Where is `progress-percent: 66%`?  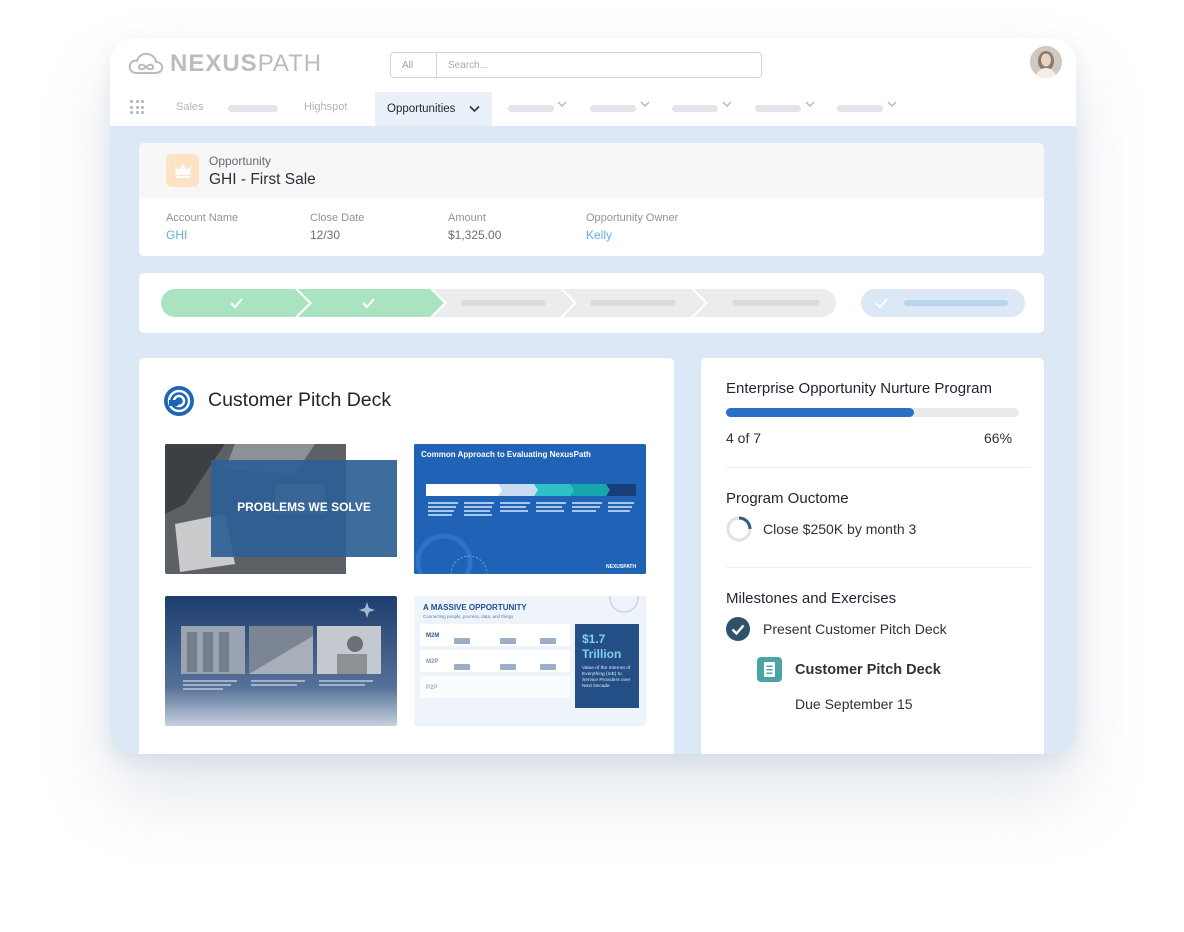
progress-percent: 66% is located at coordinates (998, 438).